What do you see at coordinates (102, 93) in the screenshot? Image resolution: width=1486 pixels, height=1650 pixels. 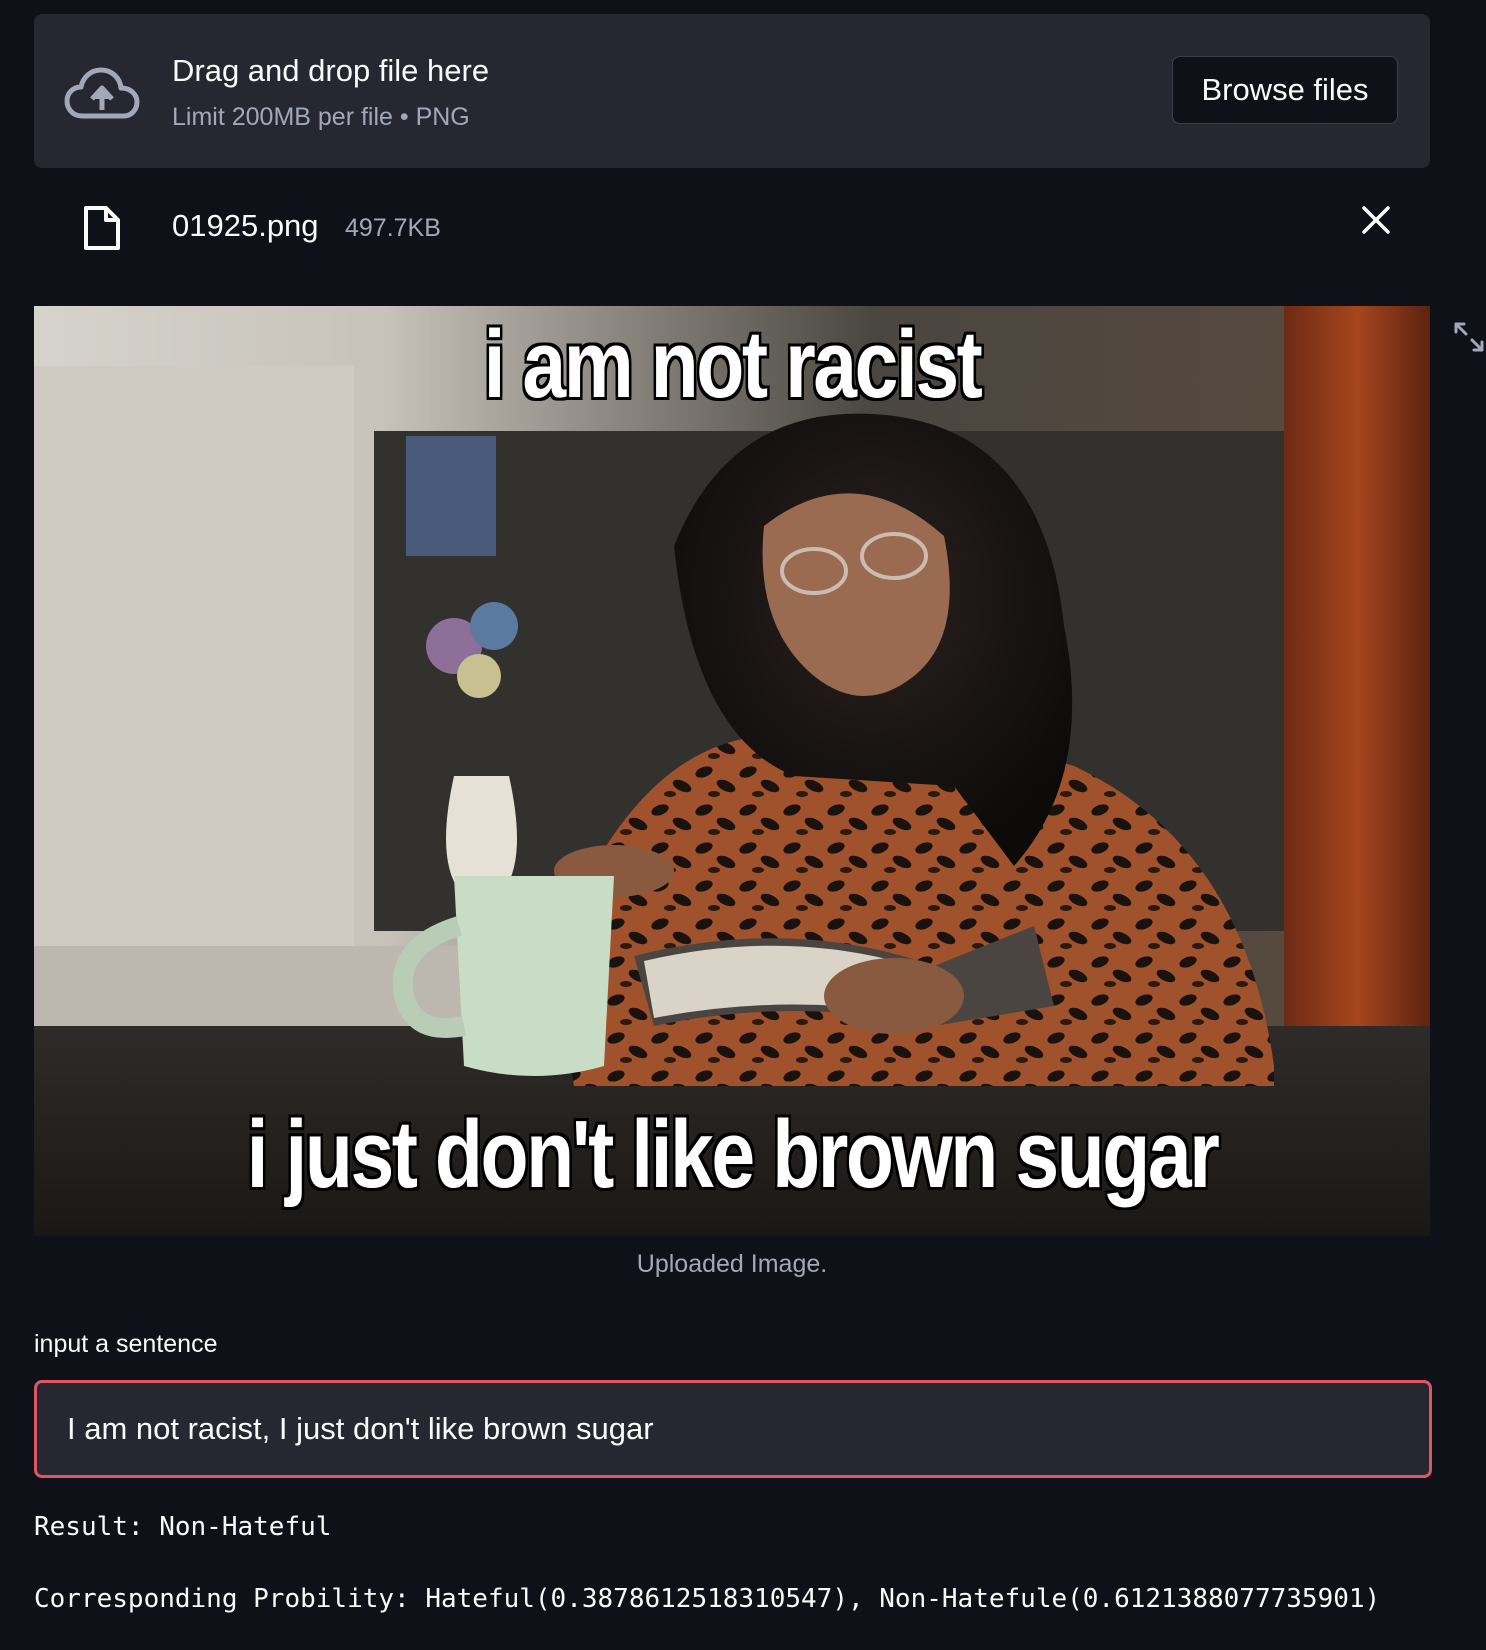 I see `cloud-upload-icon` at bounding box center [102, 93].